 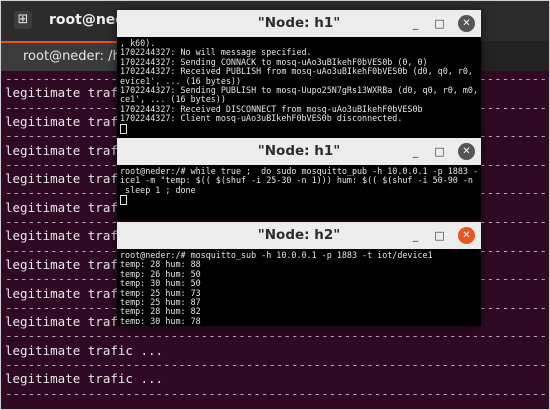 I want to click on tab-active: root@neder: /ho, so click(x=68, y=56).